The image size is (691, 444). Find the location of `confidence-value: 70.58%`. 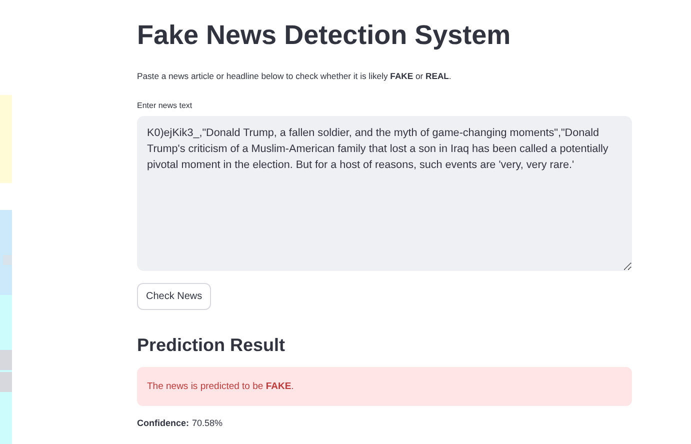

confidence-value: 70.58% is located at coordinates (207, 423).